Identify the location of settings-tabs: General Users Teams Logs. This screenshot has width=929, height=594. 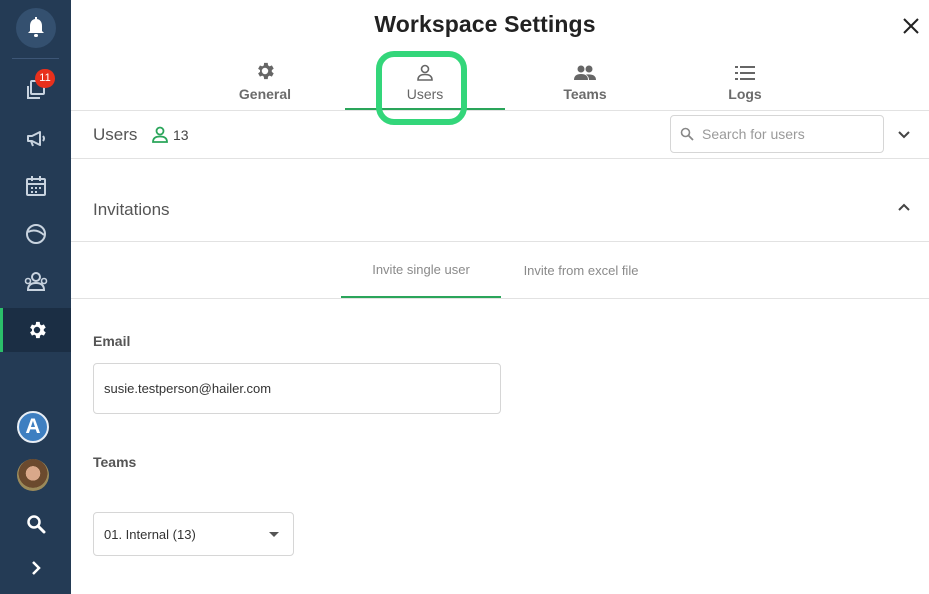
(500, 84).